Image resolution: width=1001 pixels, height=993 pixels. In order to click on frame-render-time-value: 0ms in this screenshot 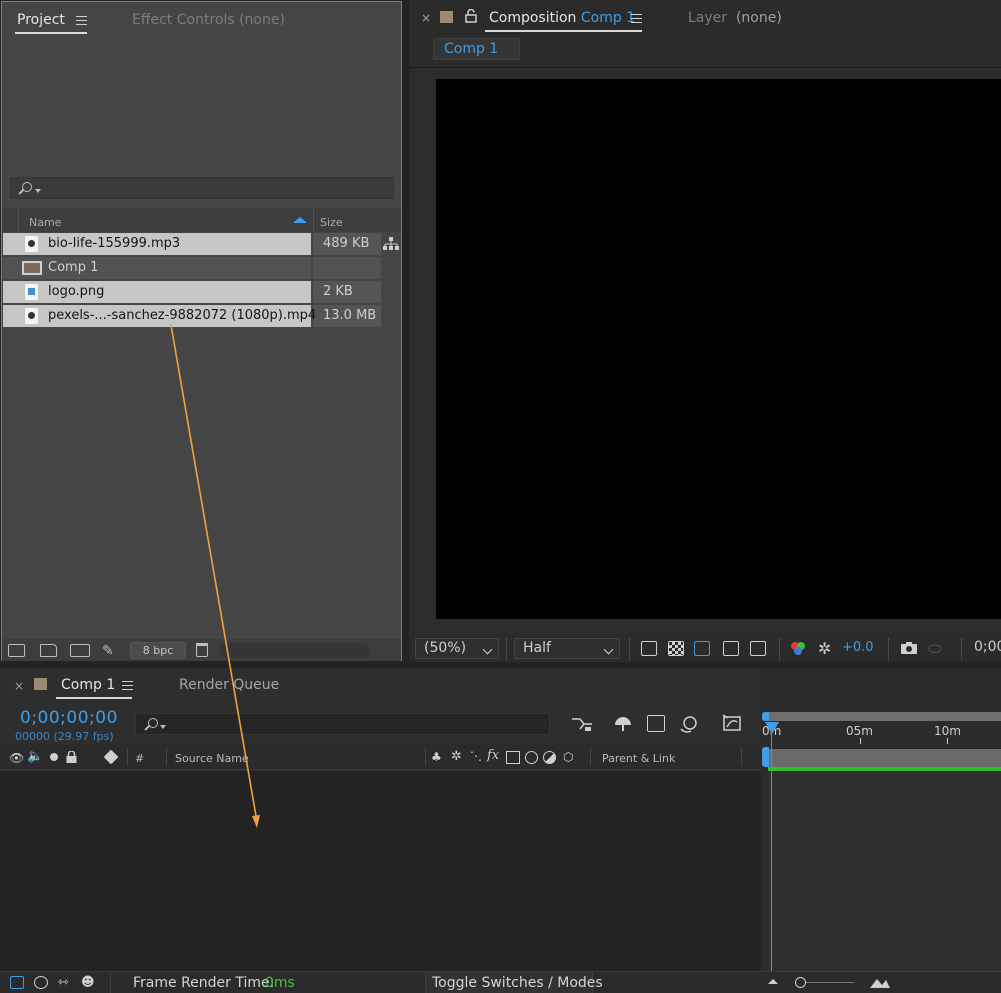, I will do `click(280, 983)`.